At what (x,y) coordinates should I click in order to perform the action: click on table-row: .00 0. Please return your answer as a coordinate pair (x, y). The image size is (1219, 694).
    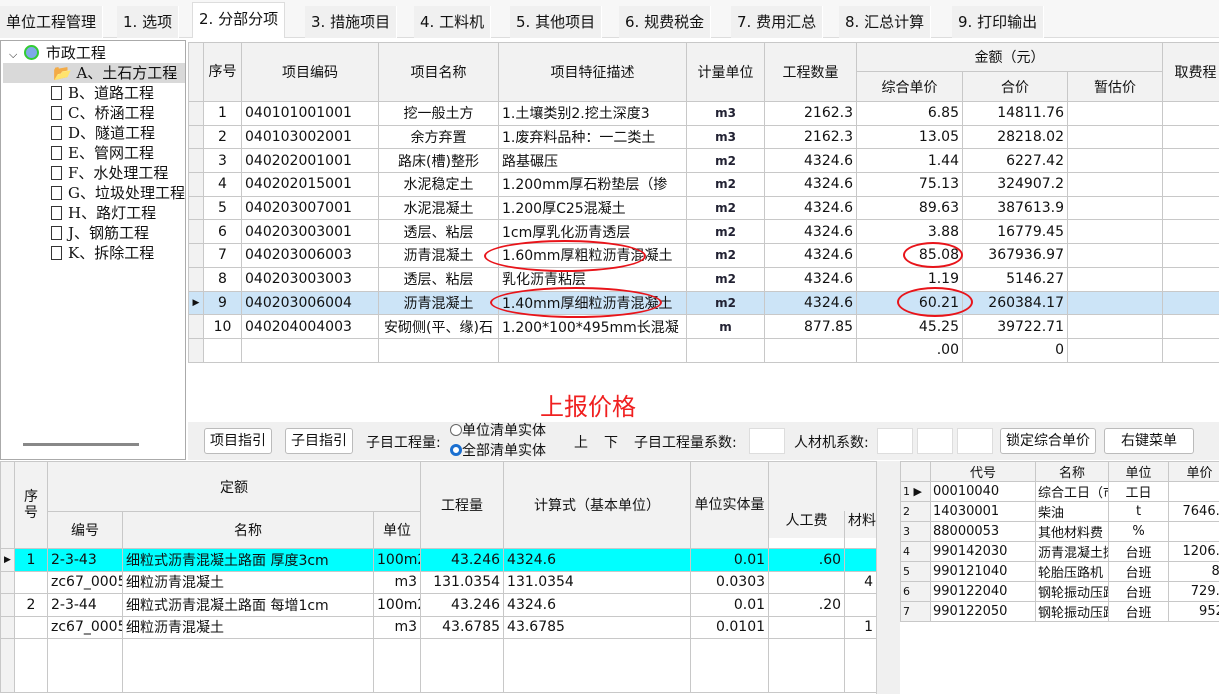
    Looking at the image, I should click on (703, 350).